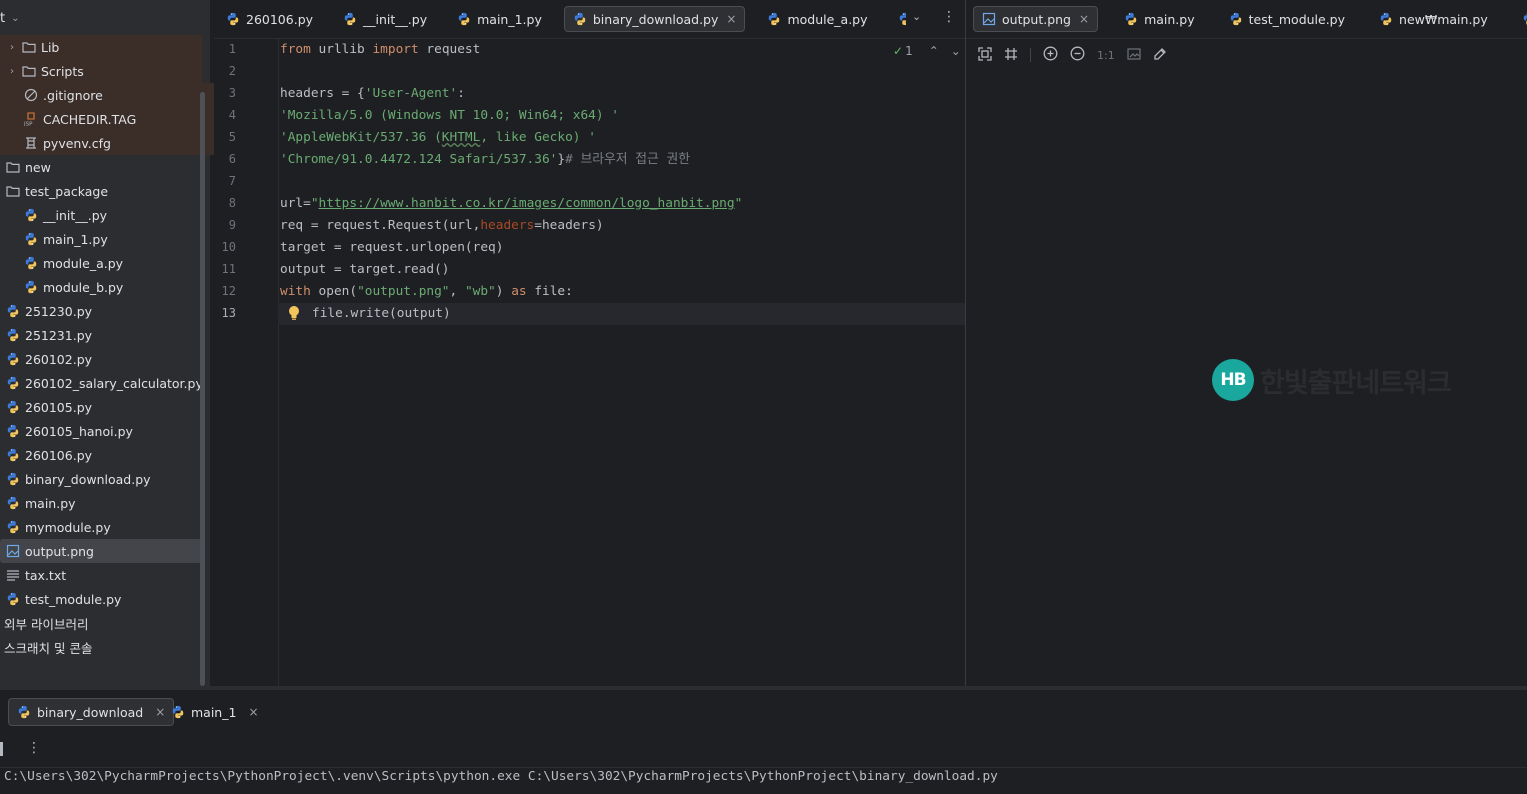 The height and width of the screenshot is (794, 1527). I want to click on code-line-12: with open("output.png", "wb") as file:, so click(426, 292).